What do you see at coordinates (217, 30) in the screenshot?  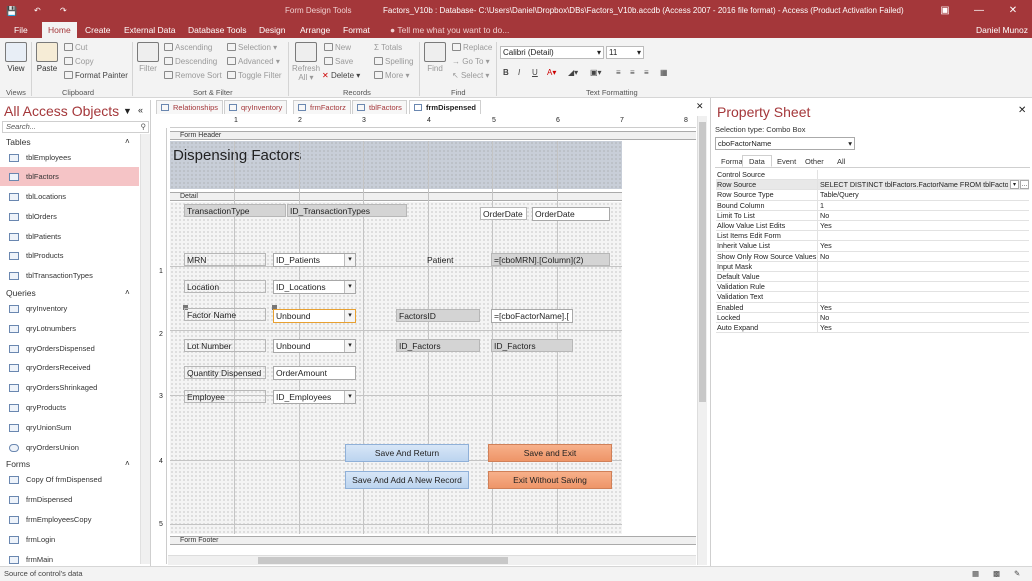 I see `tab-database-tools: Database Tools` at bounding box center [217, 30].